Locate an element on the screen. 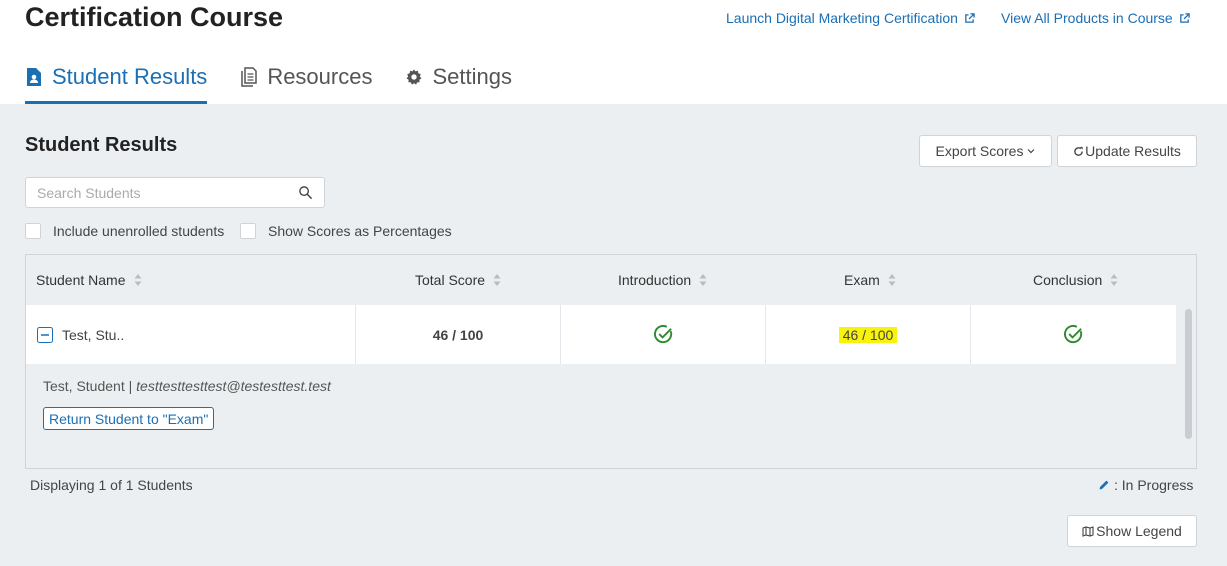  student-full-name: Test, Student | is located at coordinates (88, 386).